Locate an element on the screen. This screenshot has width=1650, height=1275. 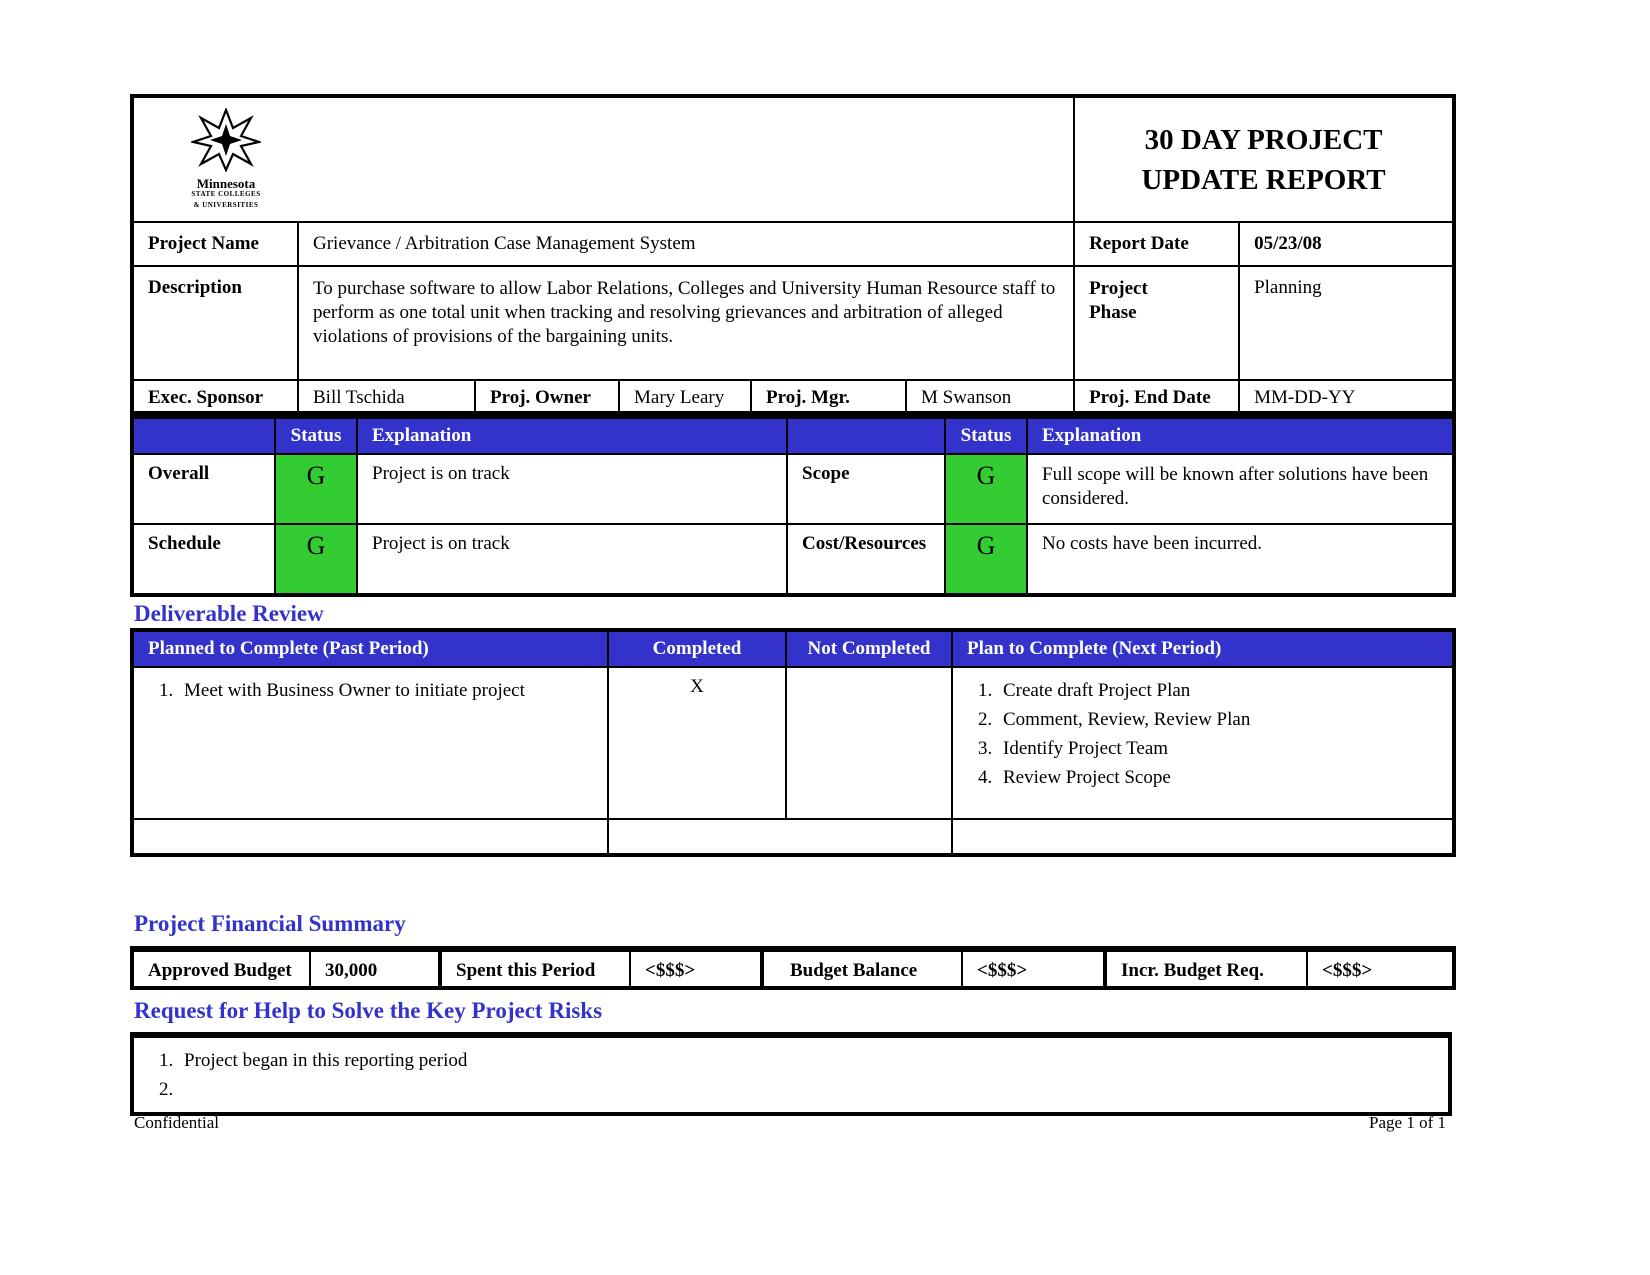
deliverable-review-title: Deliverable Review is located at coordinates (229, 613).